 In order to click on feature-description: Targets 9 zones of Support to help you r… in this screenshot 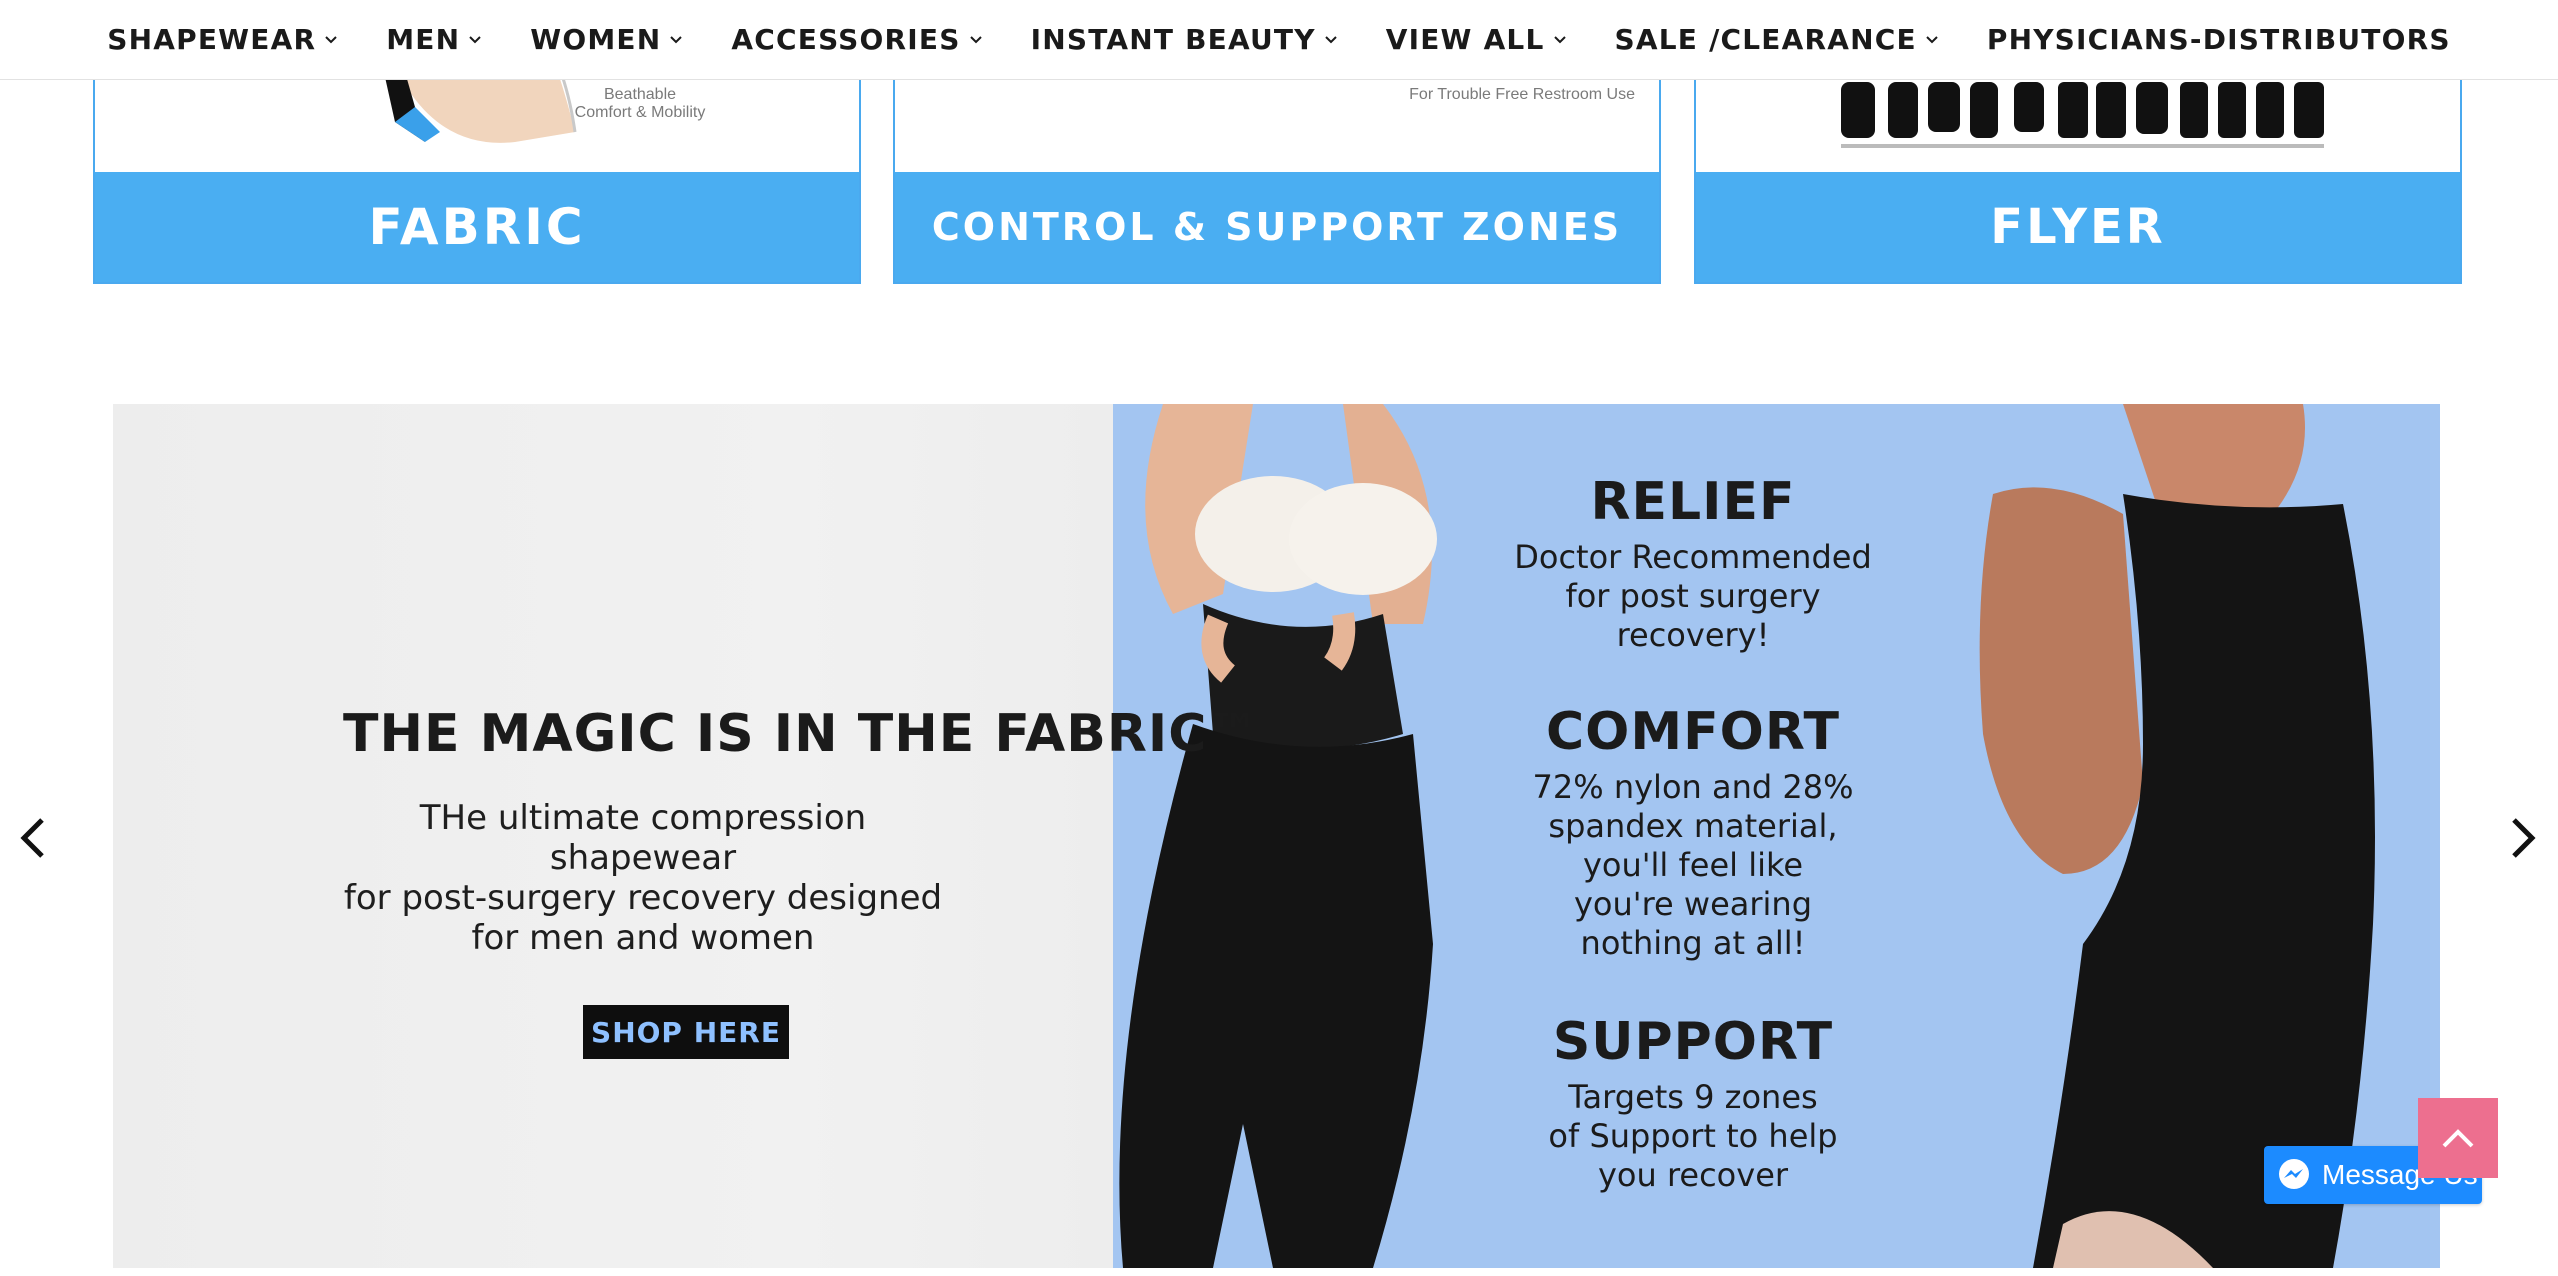, I will do `click(1693, 1136)`.